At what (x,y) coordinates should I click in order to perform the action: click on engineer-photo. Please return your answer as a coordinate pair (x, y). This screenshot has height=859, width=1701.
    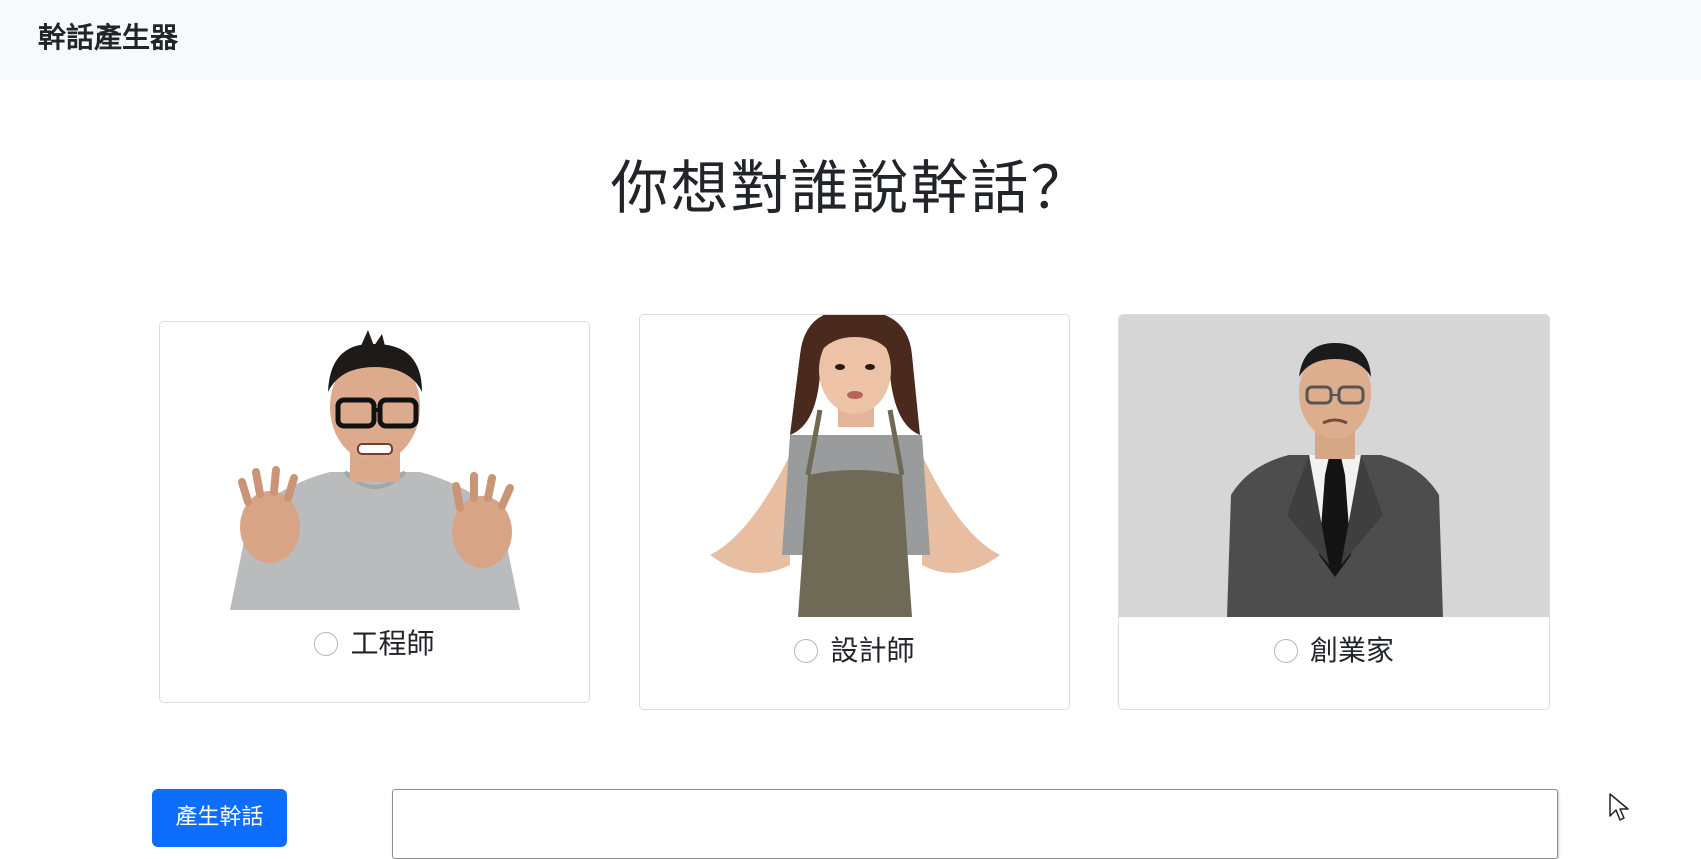
    Looking at the image, I should click on (374, 466).